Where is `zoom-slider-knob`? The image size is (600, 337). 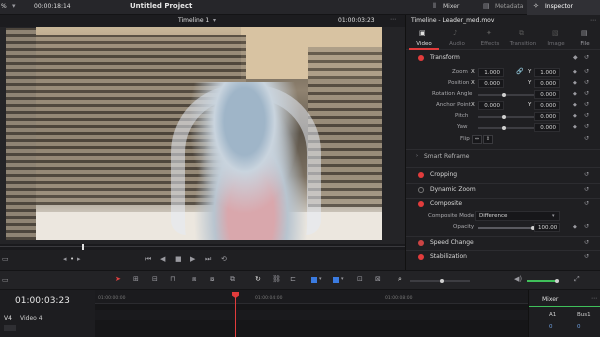
zoom-slider-knob is located at coordinates (442, 281).